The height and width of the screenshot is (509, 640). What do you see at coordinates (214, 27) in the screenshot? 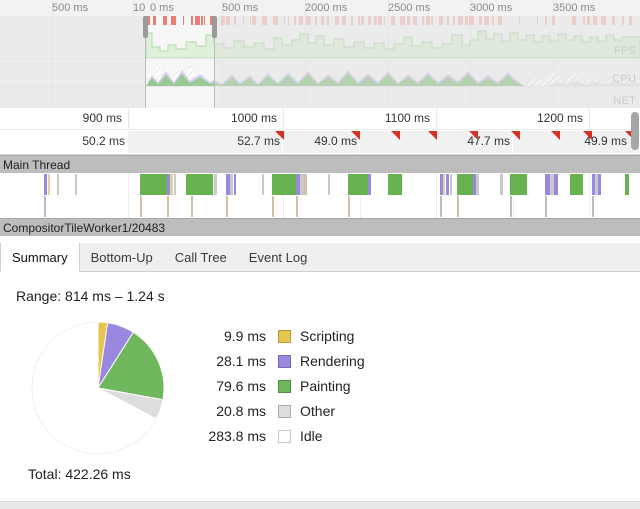
I see `overview-selection-handle-right` at bounding box center [214, 27].